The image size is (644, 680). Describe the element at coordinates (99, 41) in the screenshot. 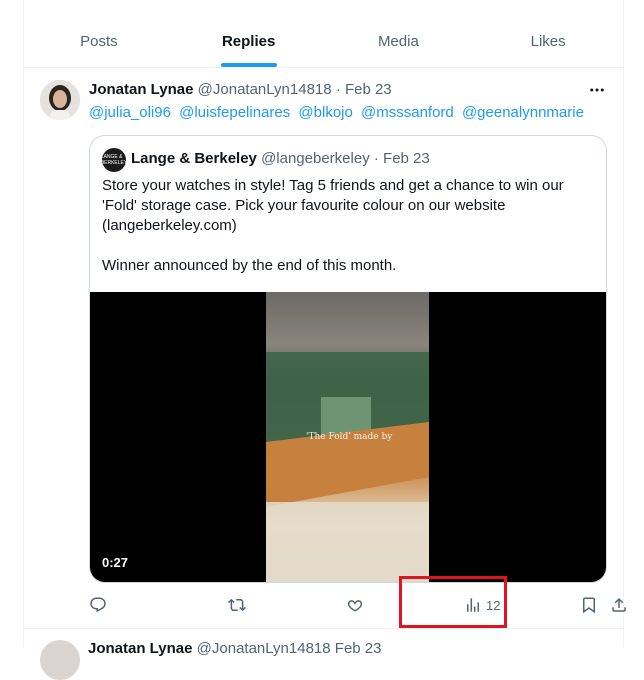

I see `tab-label: Posts` at that location.